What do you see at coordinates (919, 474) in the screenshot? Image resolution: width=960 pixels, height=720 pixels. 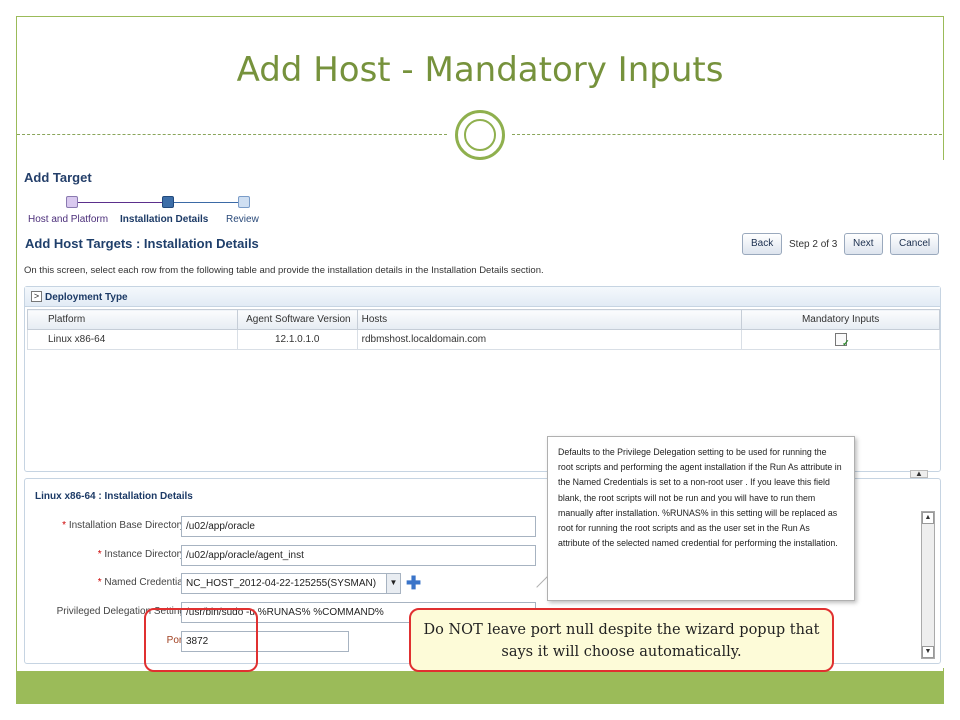 I see `splitter-collapse-icon: ▲` at bounding box center [919, 474].